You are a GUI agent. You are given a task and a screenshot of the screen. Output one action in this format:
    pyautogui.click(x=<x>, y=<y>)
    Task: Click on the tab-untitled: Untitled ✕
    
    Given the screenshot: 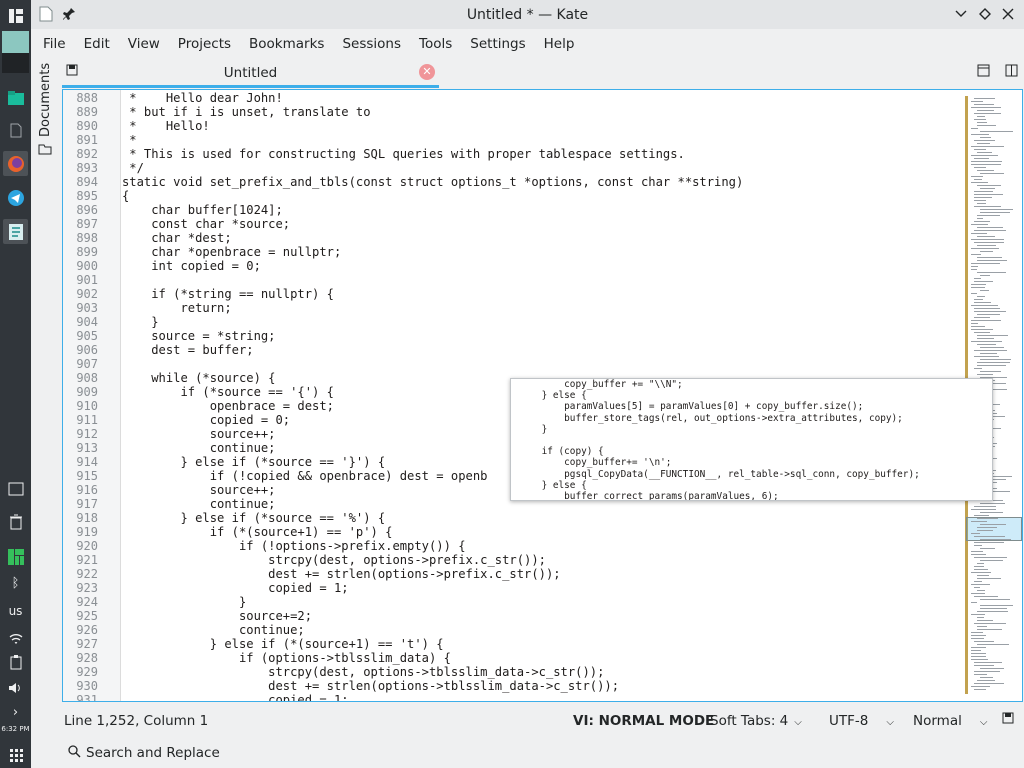 What is the action you would take?
    pyautogui.click(x=250, y=74)
    